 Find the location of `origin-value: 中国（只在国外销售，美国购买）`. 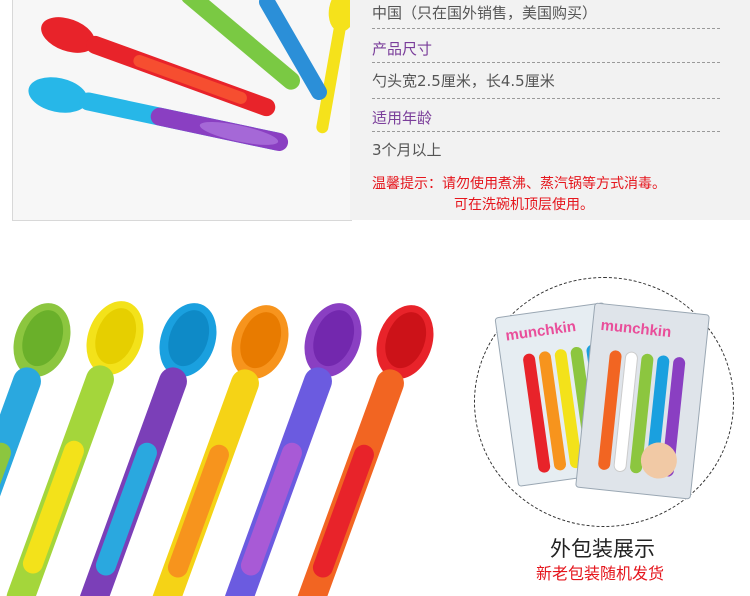

origin-value: 中国（只在国外销售，美国购买） is located at coordinates (485, 13).